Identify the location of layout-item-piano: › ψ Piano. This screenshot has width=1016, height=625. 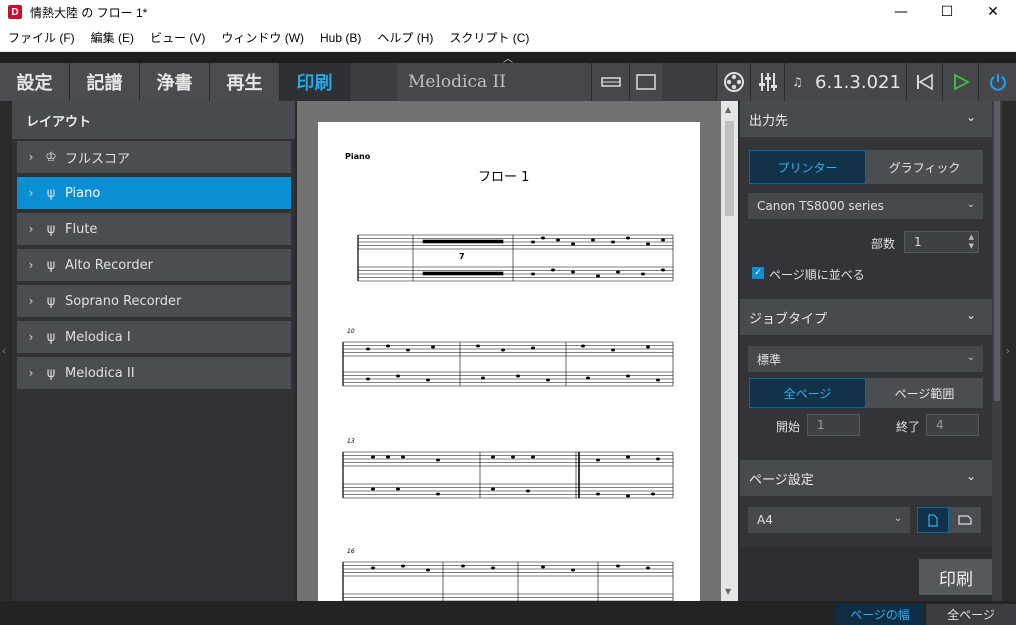
(154, 193).